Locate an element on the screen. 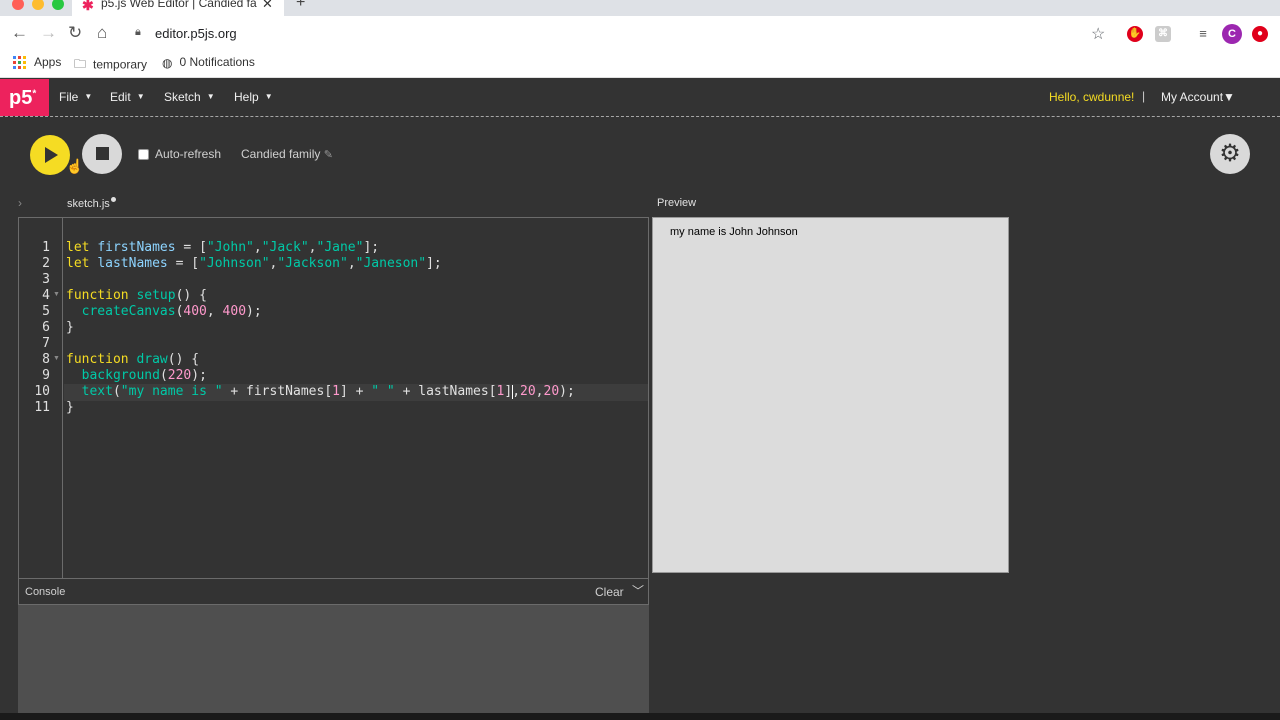 The height and width of the screenshot is (720, 1280). bookmark-label: Apps is located at coordinates (48, 62).